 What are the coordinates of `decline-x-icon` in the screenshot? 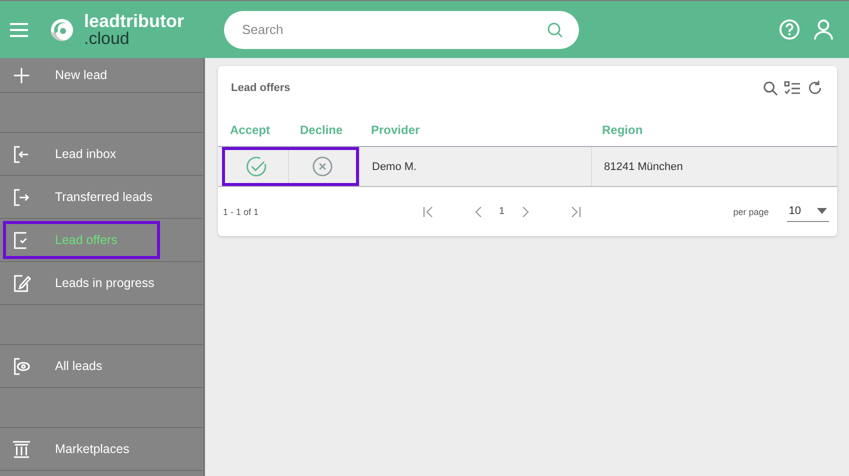 It's located at (322, 166).